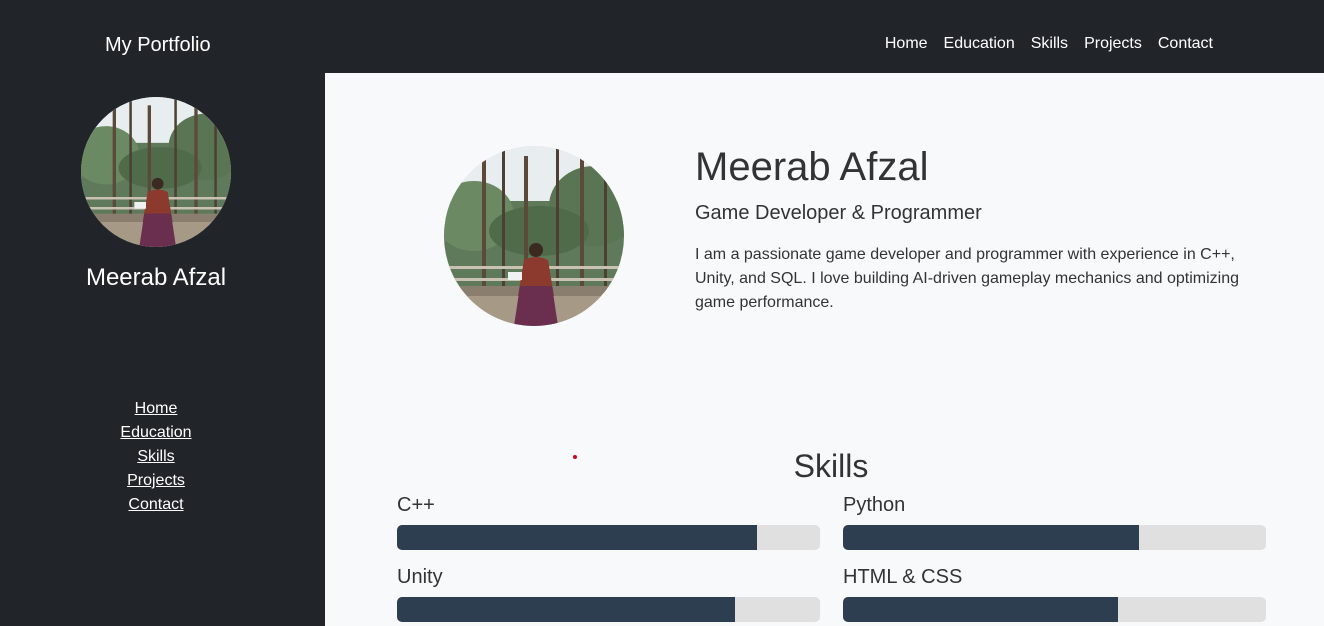  Describe the element at coordinates (979, 44) in the screenshot. I see `top-nav-education-link: Education` at that location.